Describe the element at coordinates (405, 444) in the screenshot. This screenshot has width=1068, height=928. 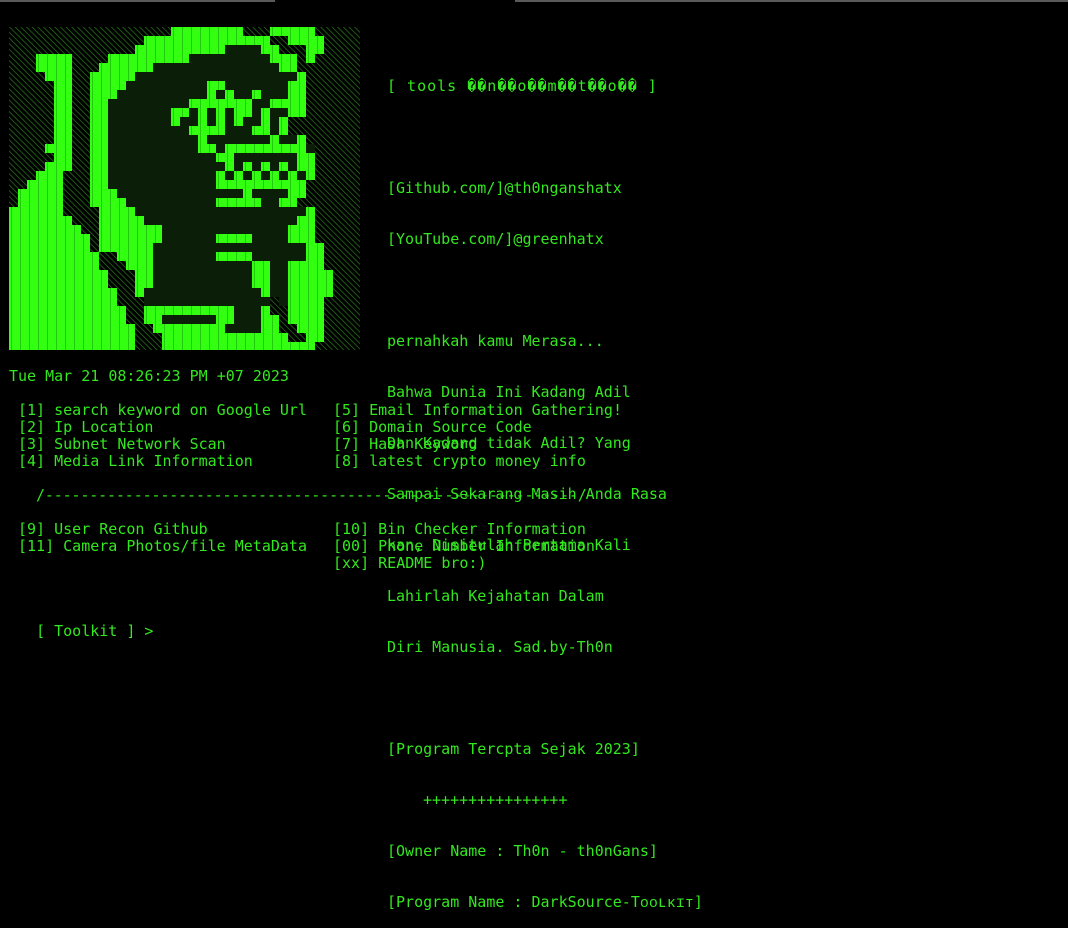
I see `menu-item-7: [7] Hash Keyword` at that location.